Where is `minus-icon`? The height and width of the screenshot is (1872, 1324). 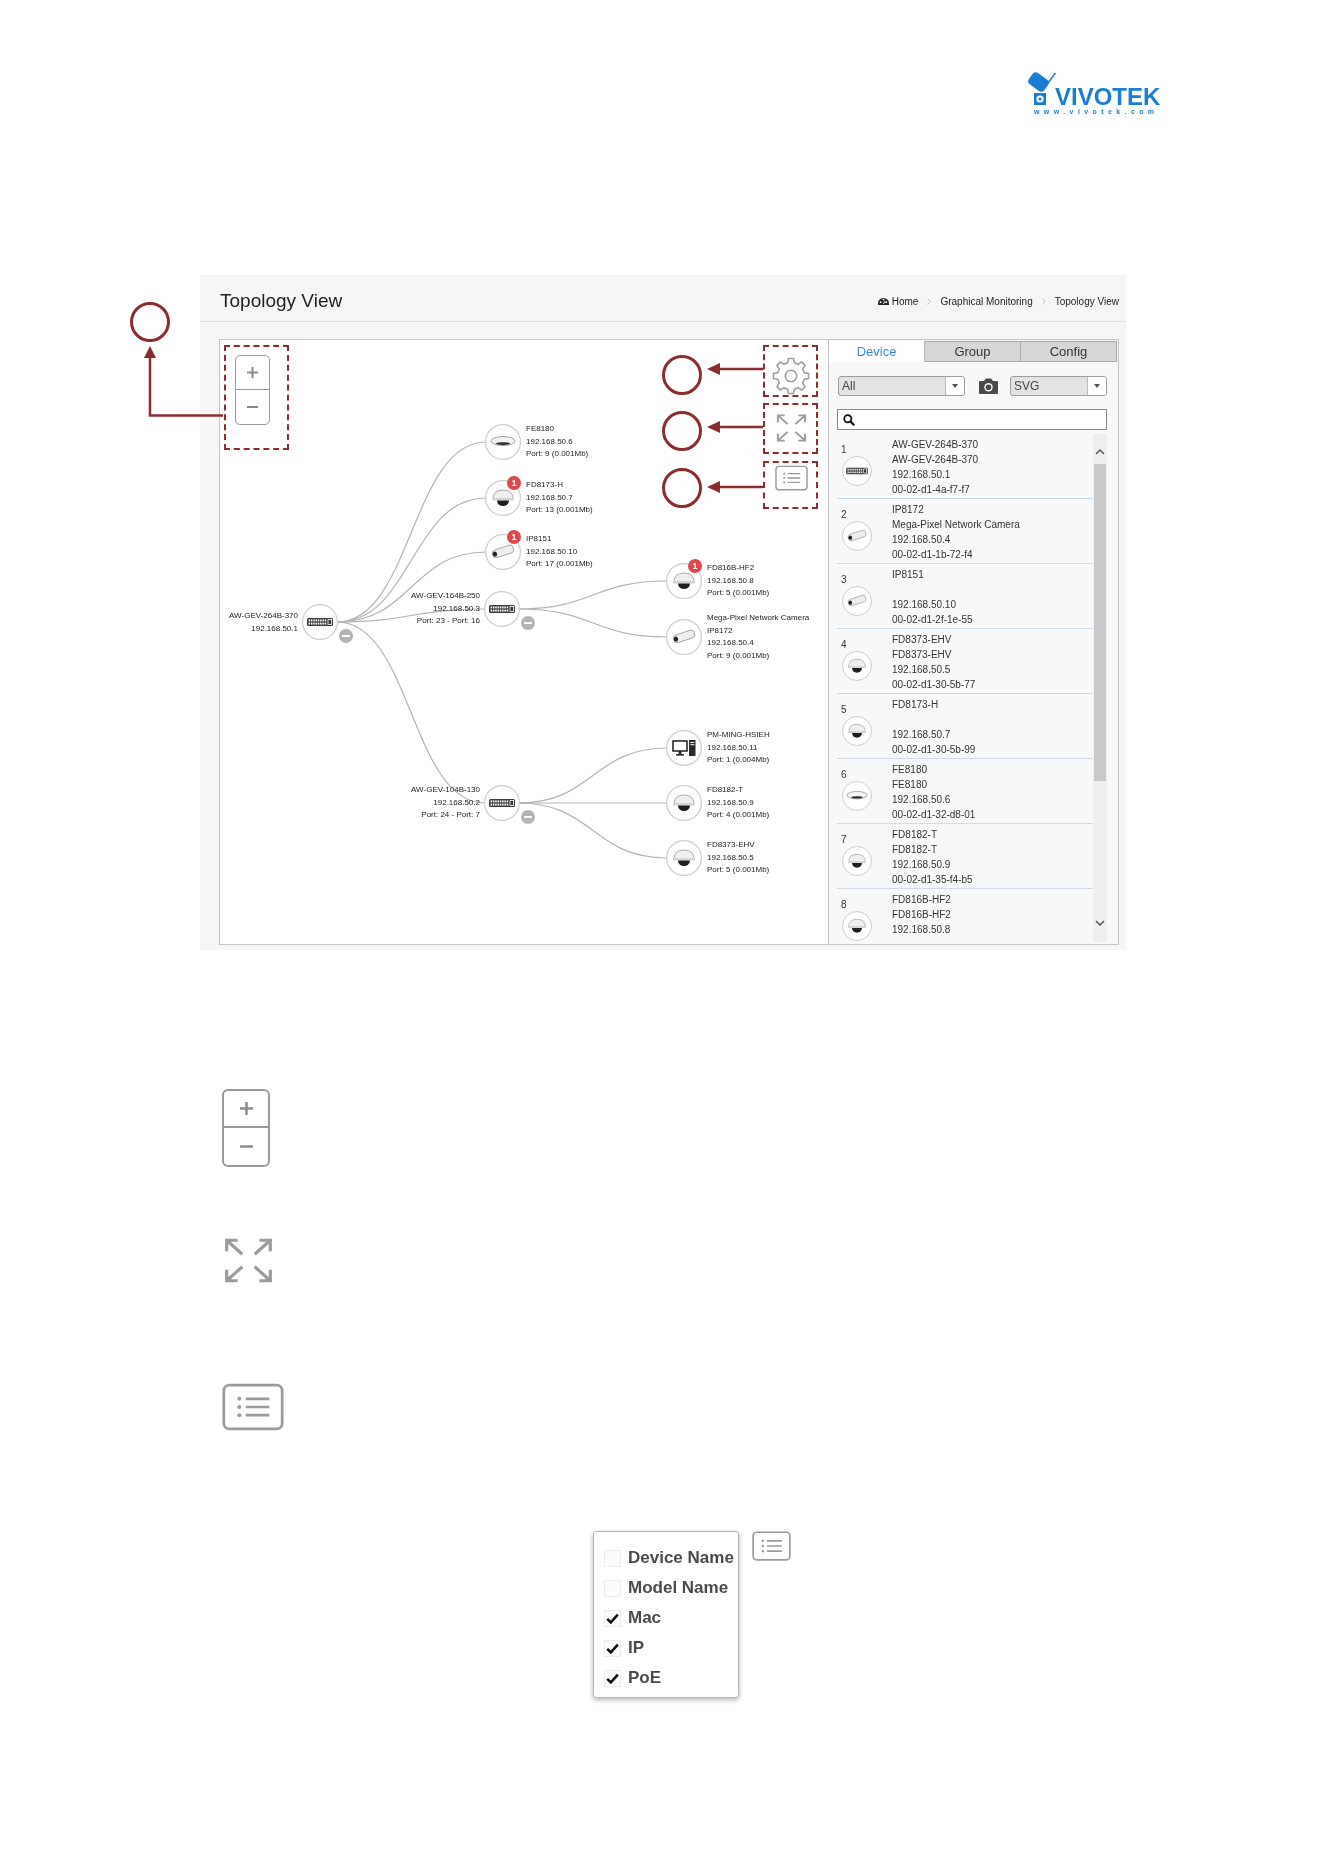
minus-icon is located at coordinates (246, 1146).